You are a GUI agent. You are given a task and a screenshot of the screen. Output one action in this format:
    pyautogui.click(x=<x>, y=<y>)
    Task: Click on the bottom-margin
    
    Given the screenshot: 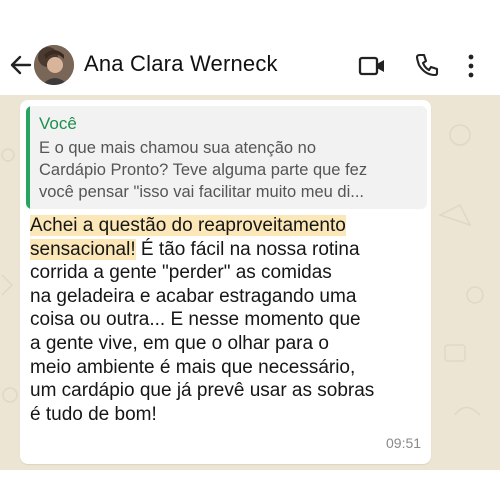 What is the action you would take?
    pyautogui.click(x=250, y=485)
    